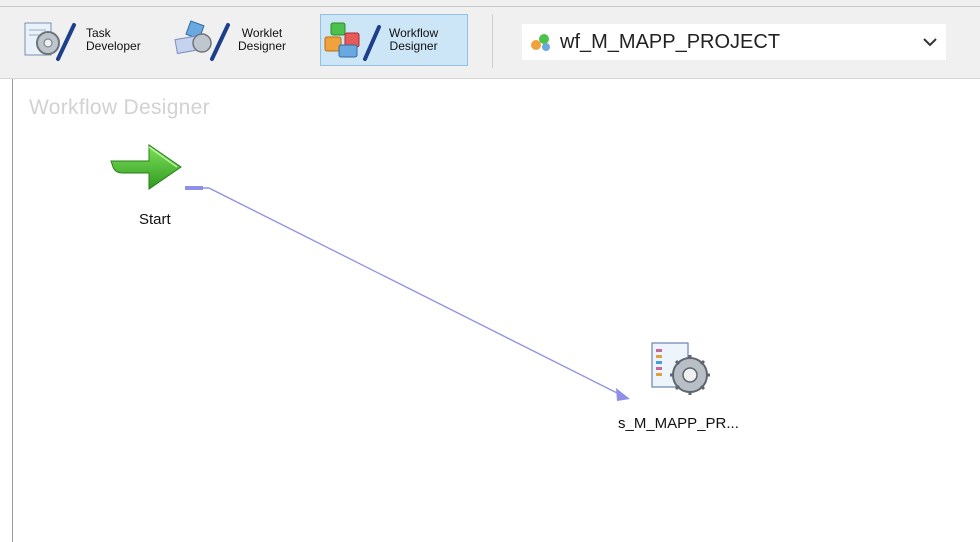 The width and height of the screenshot is (980, 542). What do you see at coordinates (670, 41) in the screenshot?
I see `workflow-selector-value: wf_M_MAPP_PROJECT` at bounding box center [670, 41].